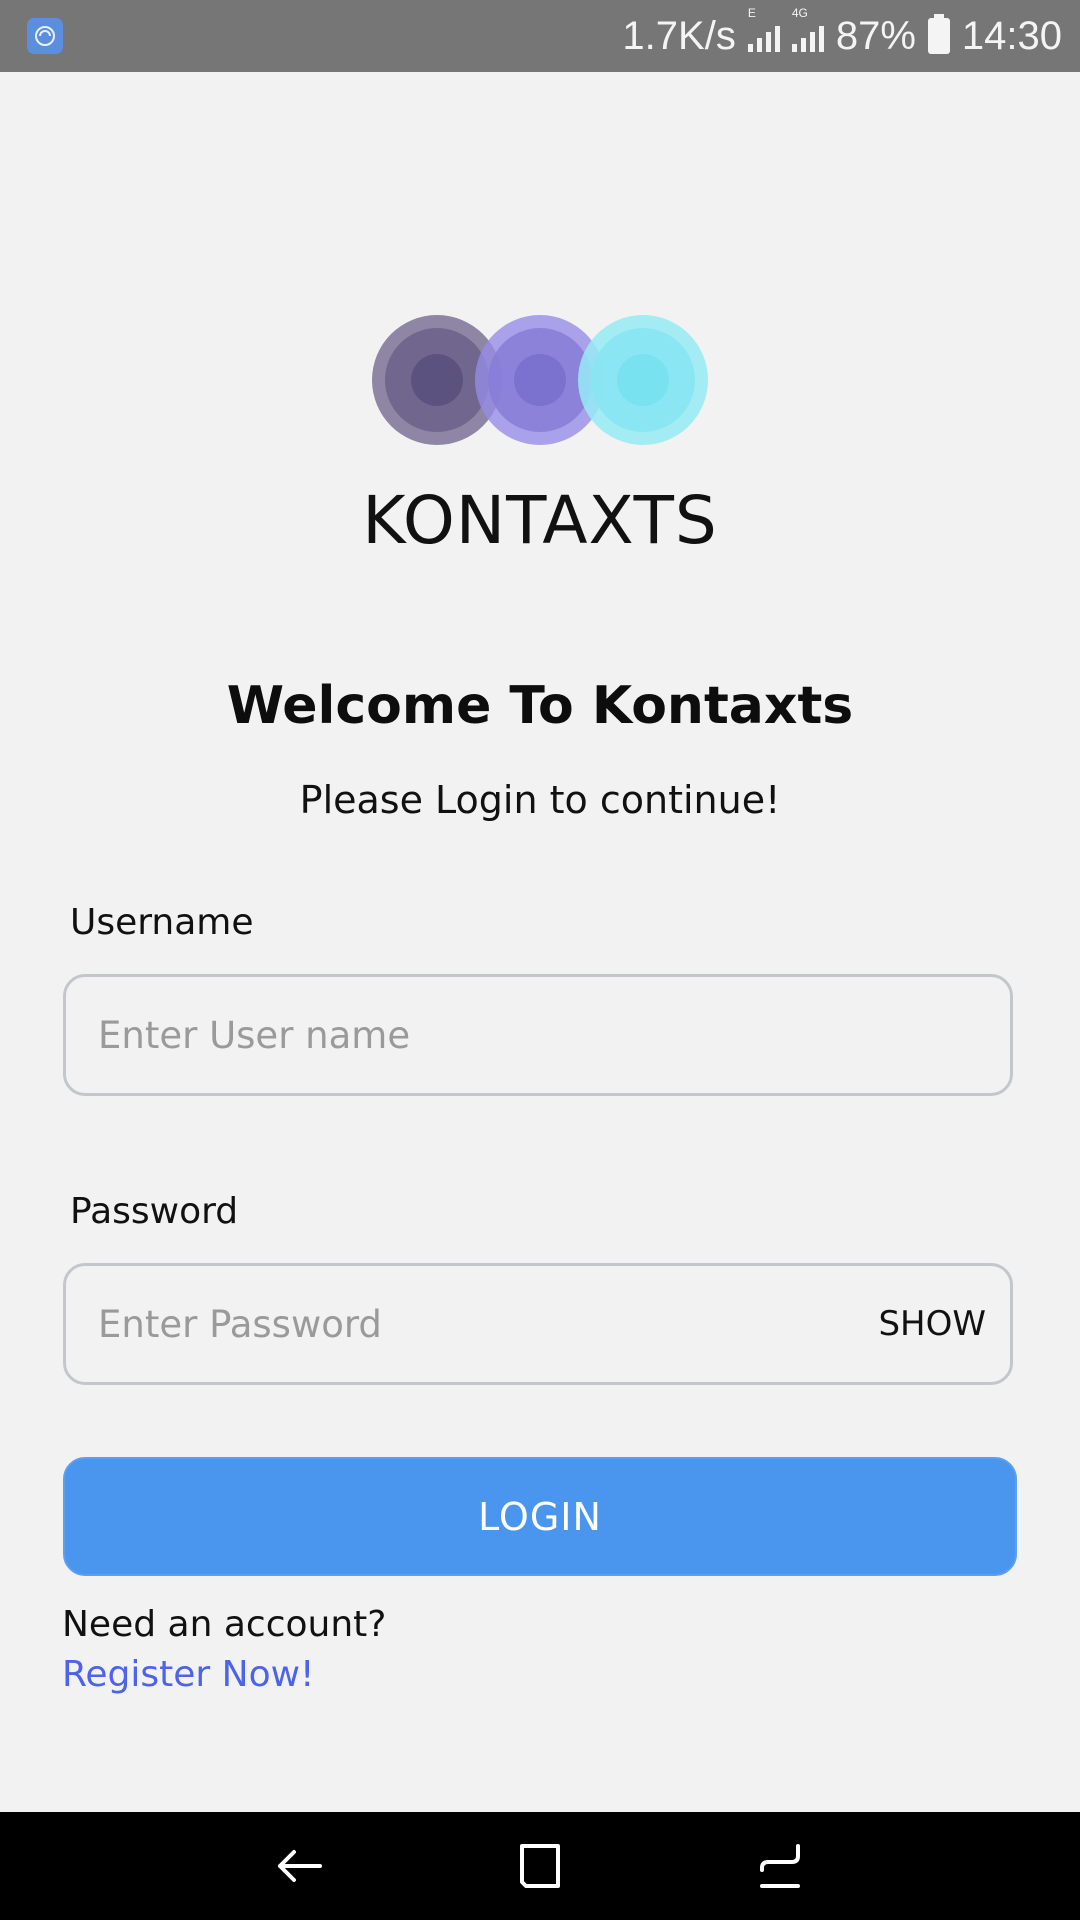 The height and width of the screenshot is (1920, 1080). Describe the element at coordinates (188, 1674) in the screenshot. I see `register-link: Register Now!` at that location.